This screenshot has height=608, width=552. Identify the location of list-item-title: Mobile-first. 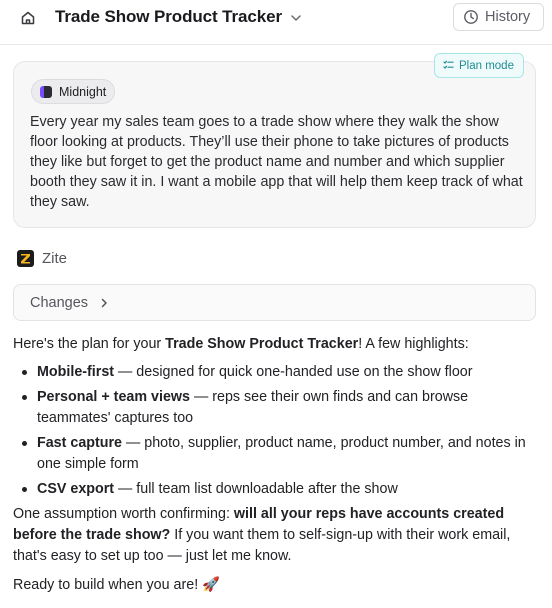
(76, 372).